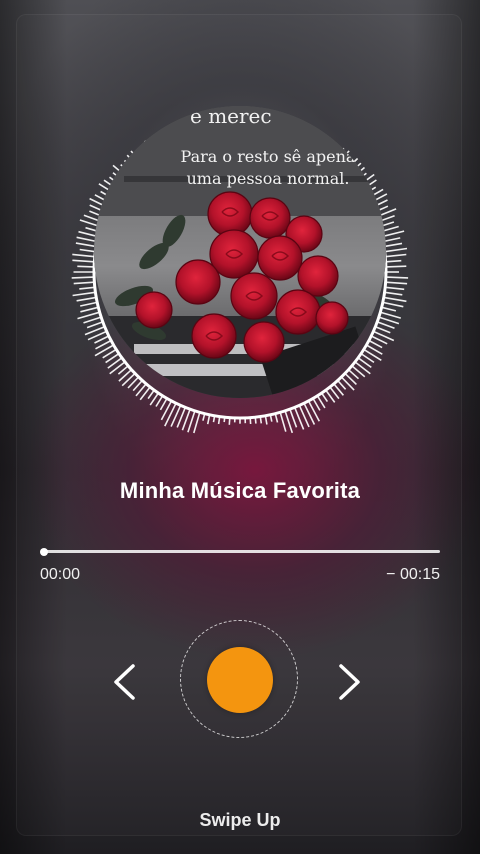  Describe the element at coordinates (231, 117) in the screenshot. I see `cover-top-caption: e merec` at that location.